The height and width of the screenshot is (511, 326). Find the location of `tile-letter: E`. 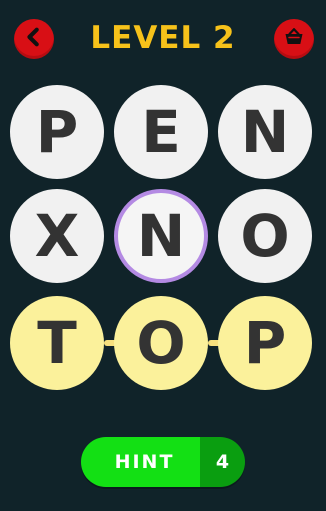

tile-letter: E is located at coordinates (161, 132).